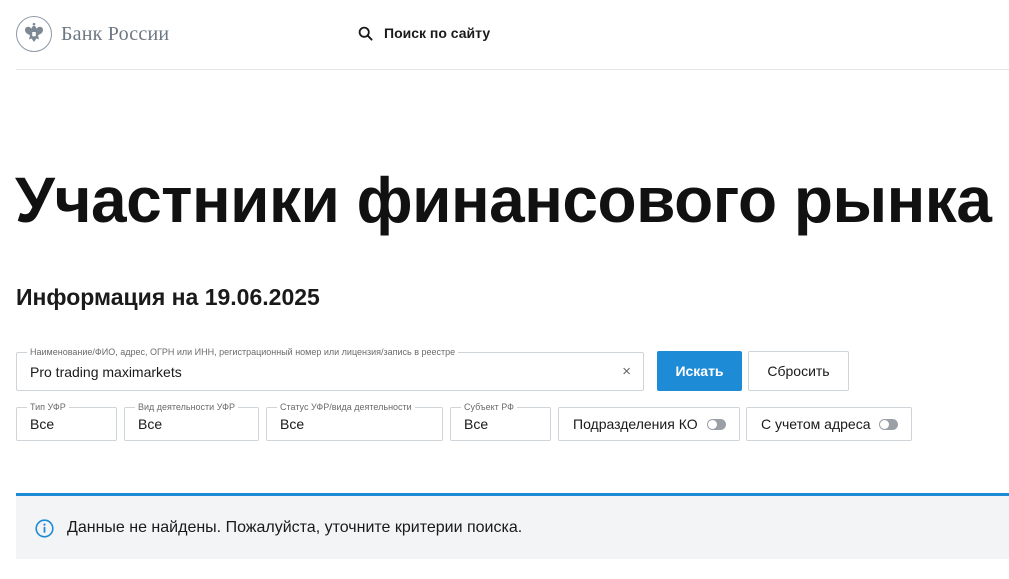 The height and width of the screenshot is (579, 1009). What do you see at coordinates (168, 297) in the screenshot?
I see `info-date-heading: Информация на 19.06.2025` at bounding box center [168, 297].